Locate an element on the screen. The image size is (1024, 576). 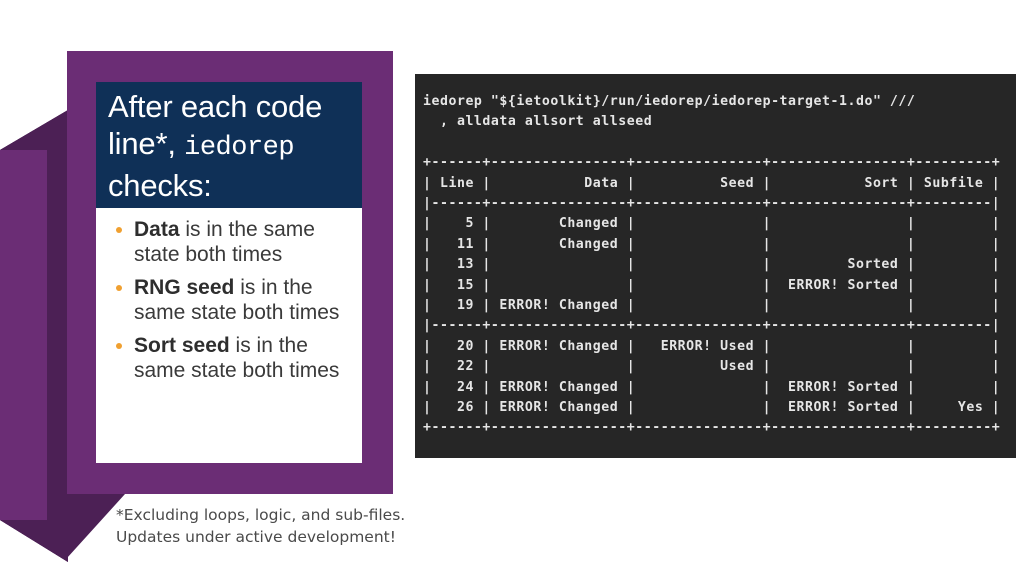
list-item: RNG seed is in the same state both times is located at coordinates (230, 300).